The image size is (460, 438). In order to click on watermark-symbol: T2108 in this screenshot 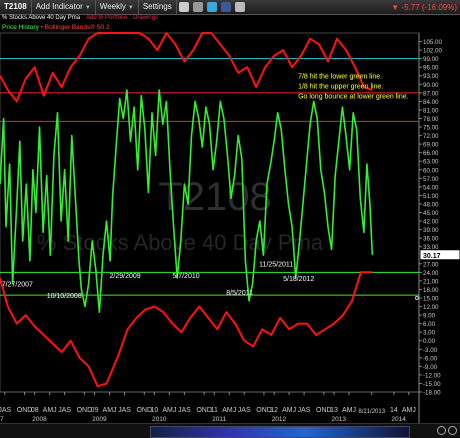, I will do `click(214, 197)`.